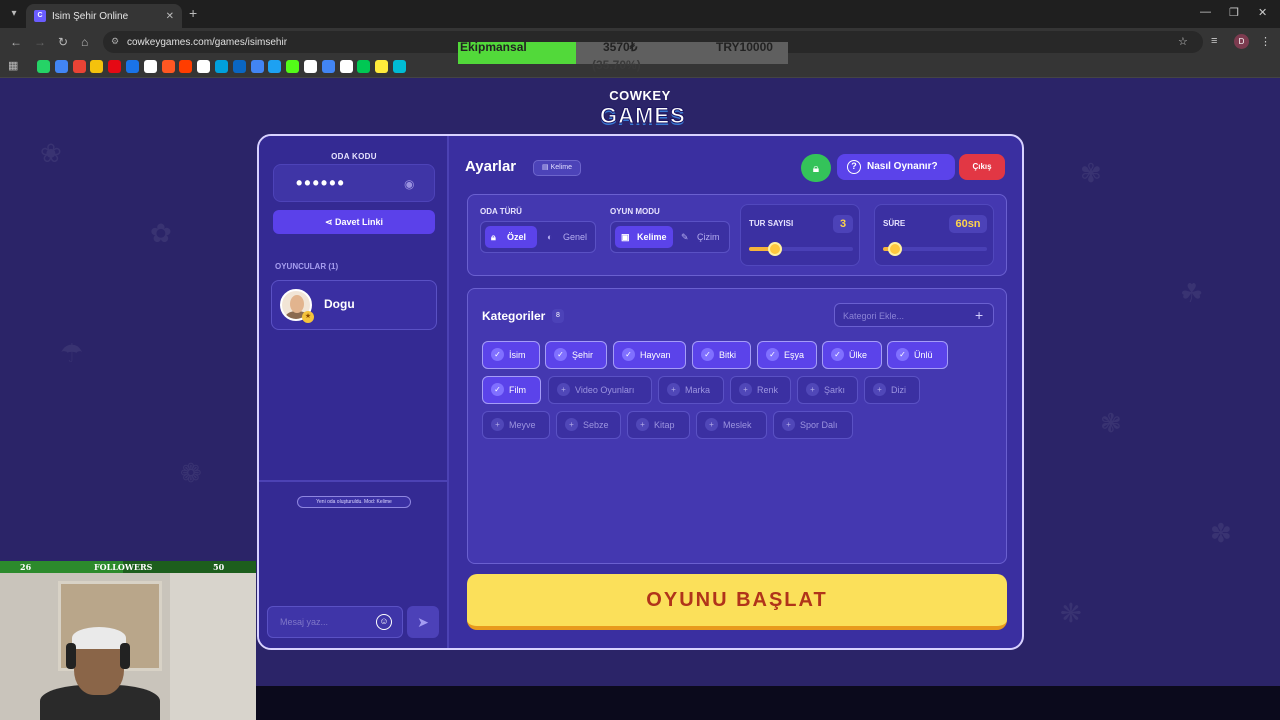 Image resolution: width=1280 pixels, height=720 pixels. Describe the element at coordinates (191, 473) in the screenshot. I see `doodle-icon: ❁` at that location.